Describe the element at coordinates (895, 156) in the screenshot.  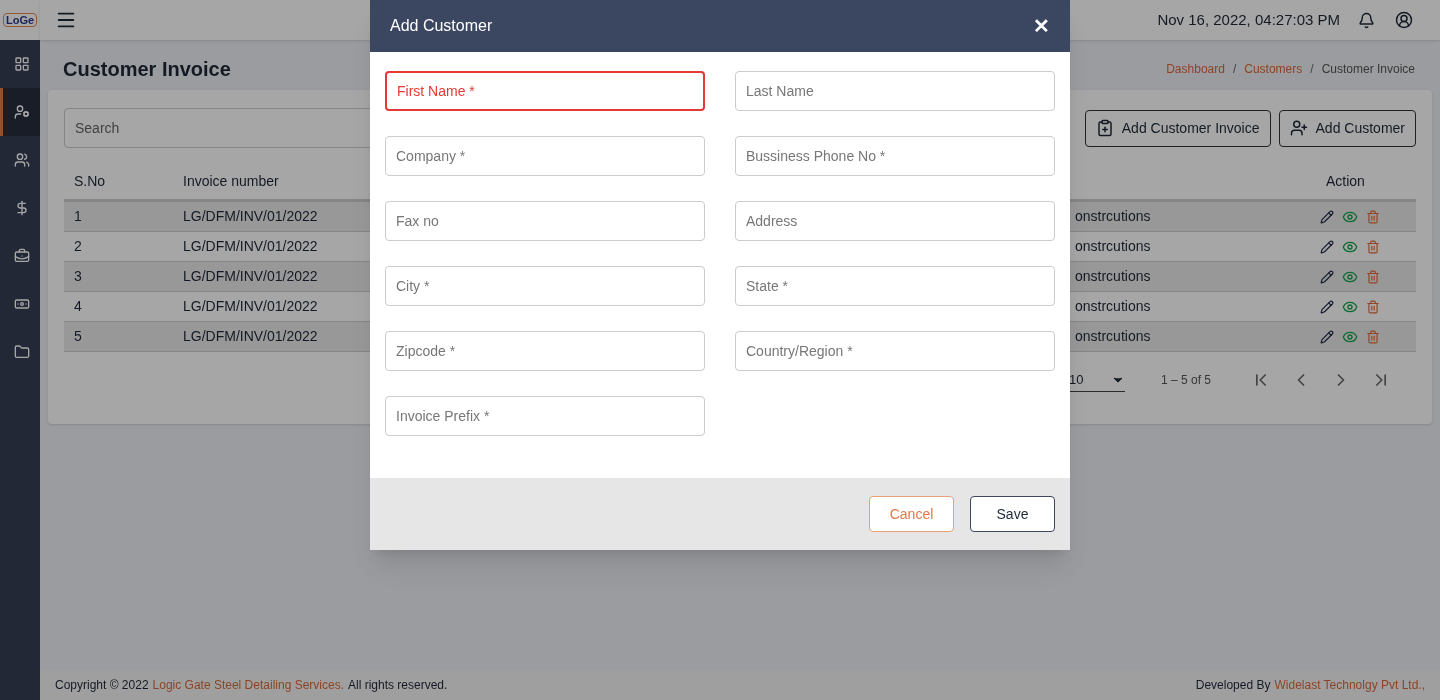
I see `input-field: Bussiness Phone No *` at that location.